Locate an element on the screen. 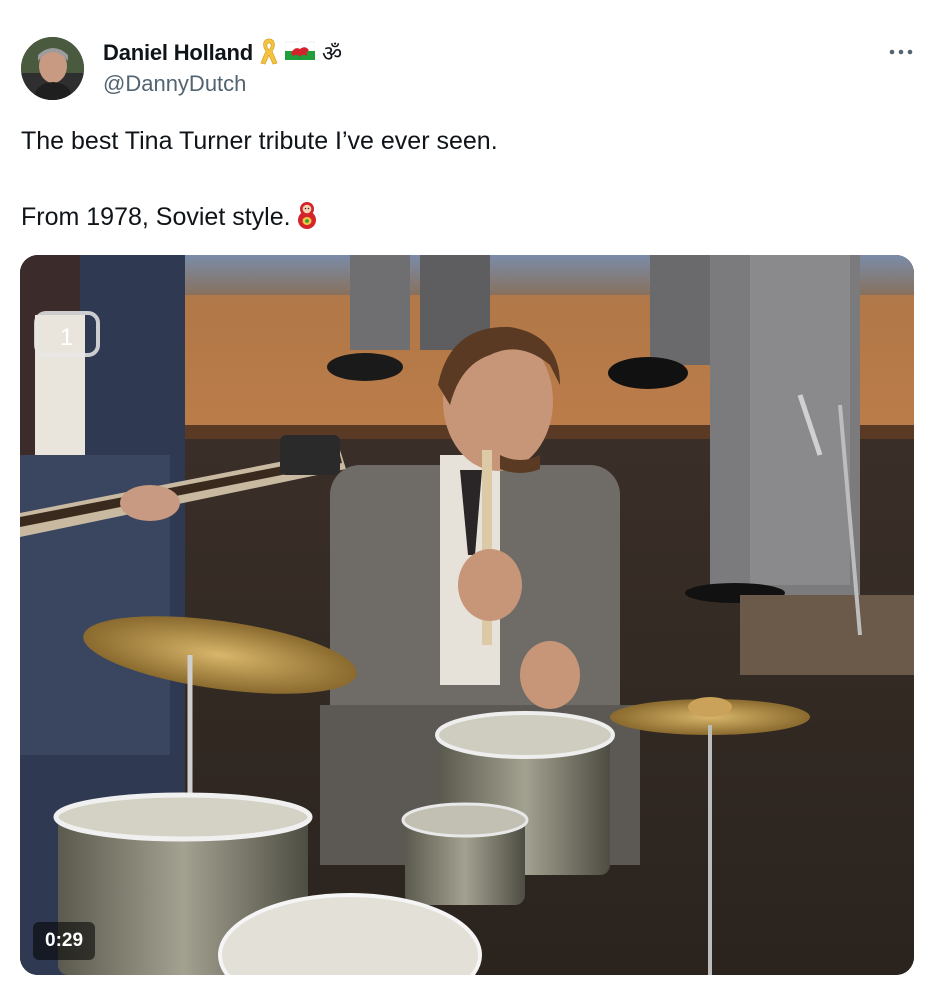 This screenshot has height=1000, width=946. om-symbol-icon: ॐ is located at coordinates (332, 54).